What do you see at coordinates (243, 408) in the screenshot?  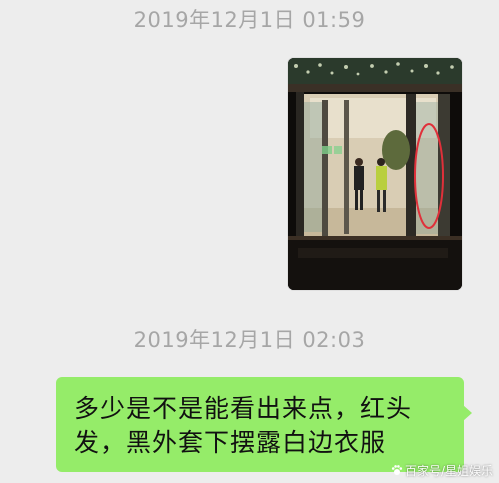 I see `message-line: 多少是不是能看出来点，红头` at bounding box center [243, 408].